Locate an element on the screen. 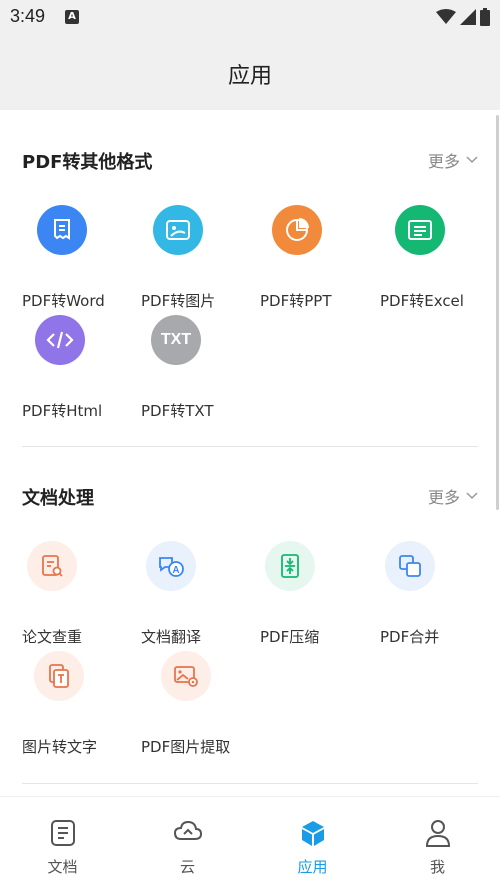  person-icon is located at coordinates (437, 833).